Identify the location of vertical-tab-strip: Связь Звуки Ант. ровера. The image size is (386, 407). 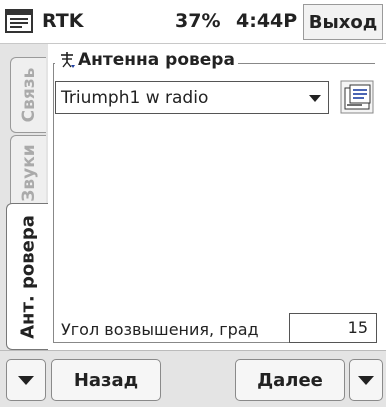
(24, 197).